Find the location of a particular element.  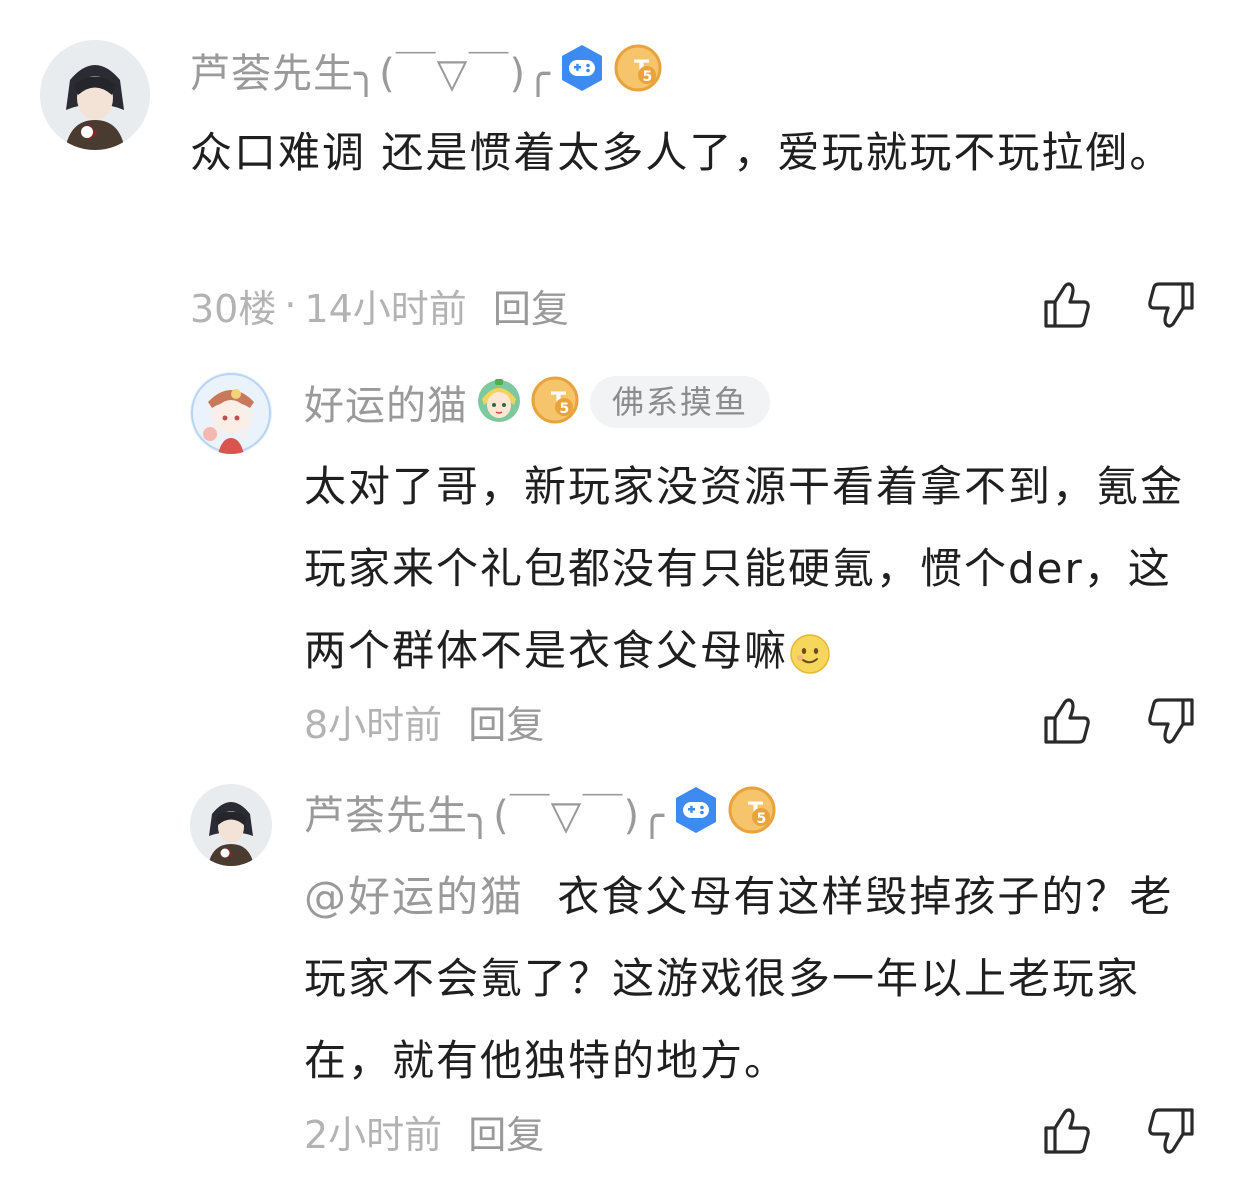

author-row: 好运的猫 T 5 佛系摸鱼 is located at coordinates (537, 402).